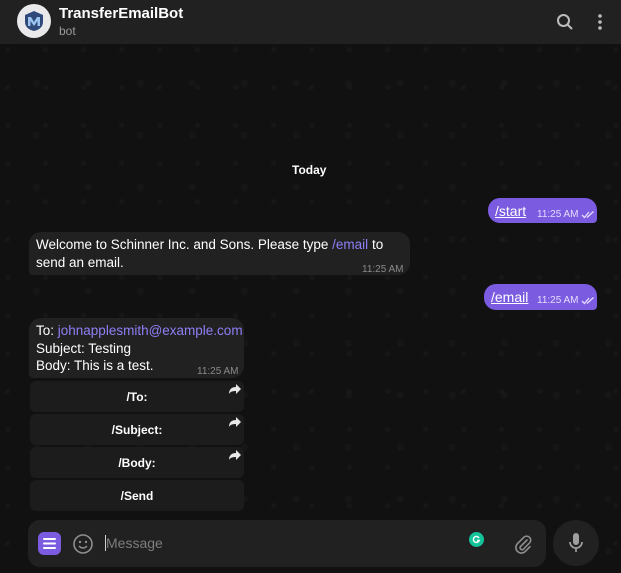 The image size is (621, 573). What do you see at coordinates (510, 211) in the screenshot?
I see `command-link: /start` at bounding box center [510, 211].